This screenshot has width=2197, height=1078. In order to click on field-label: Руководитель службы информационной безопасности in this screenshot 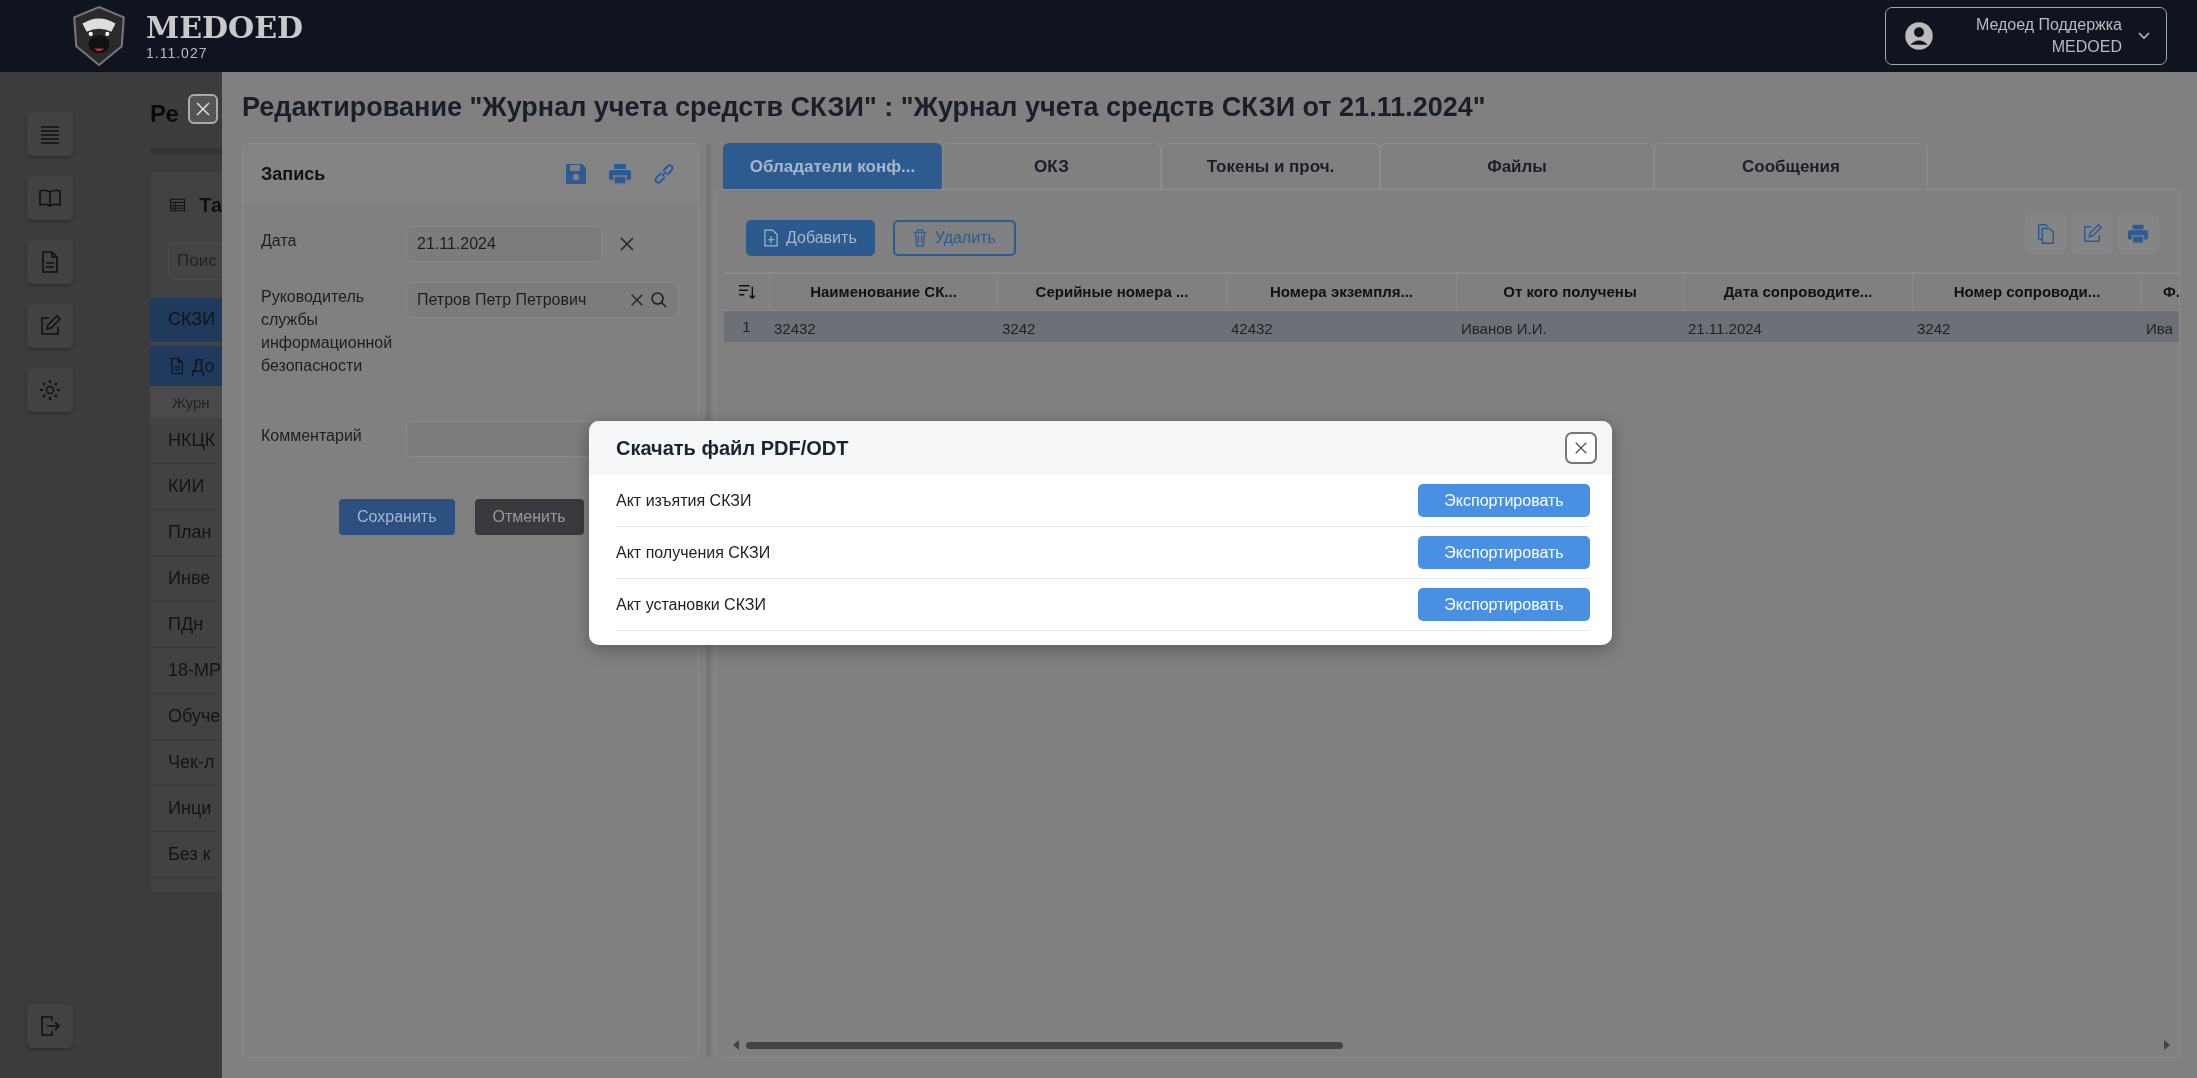, I will do `click(327, 331)`.